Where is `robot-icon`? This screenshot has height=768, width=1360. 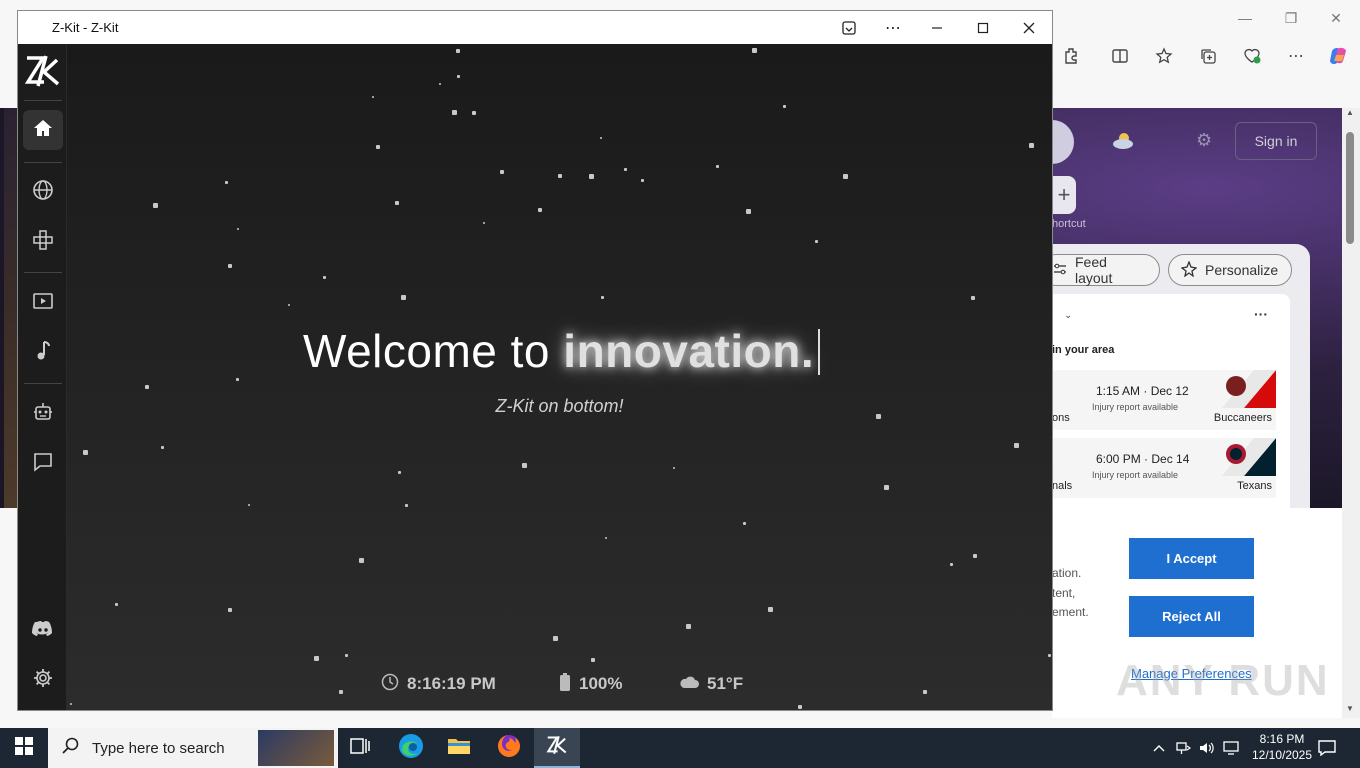 robot-icon is located at coordinates (43, 414).